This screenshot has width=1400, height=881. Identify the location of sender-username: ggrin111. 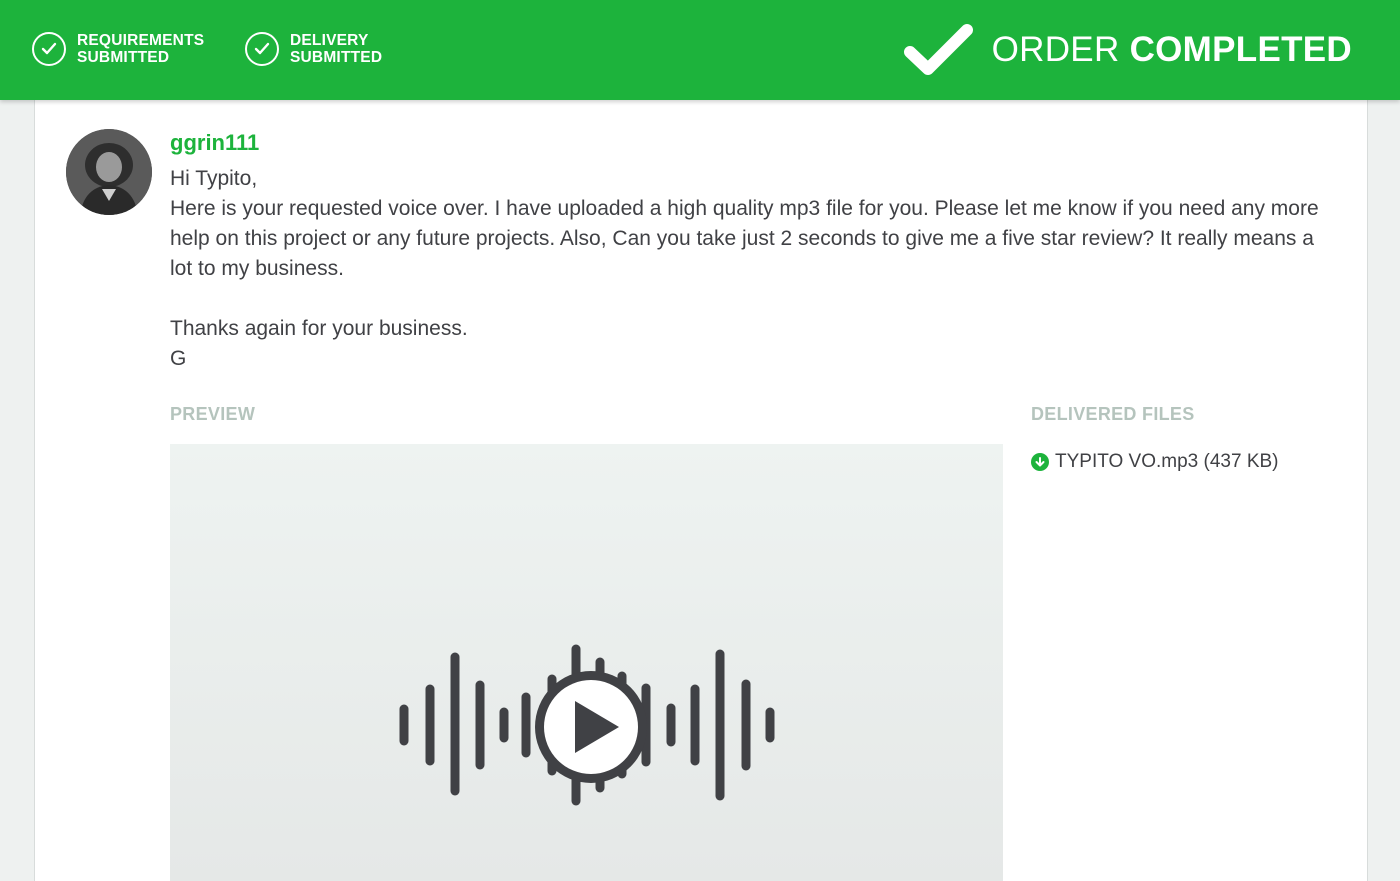
(214, 143).